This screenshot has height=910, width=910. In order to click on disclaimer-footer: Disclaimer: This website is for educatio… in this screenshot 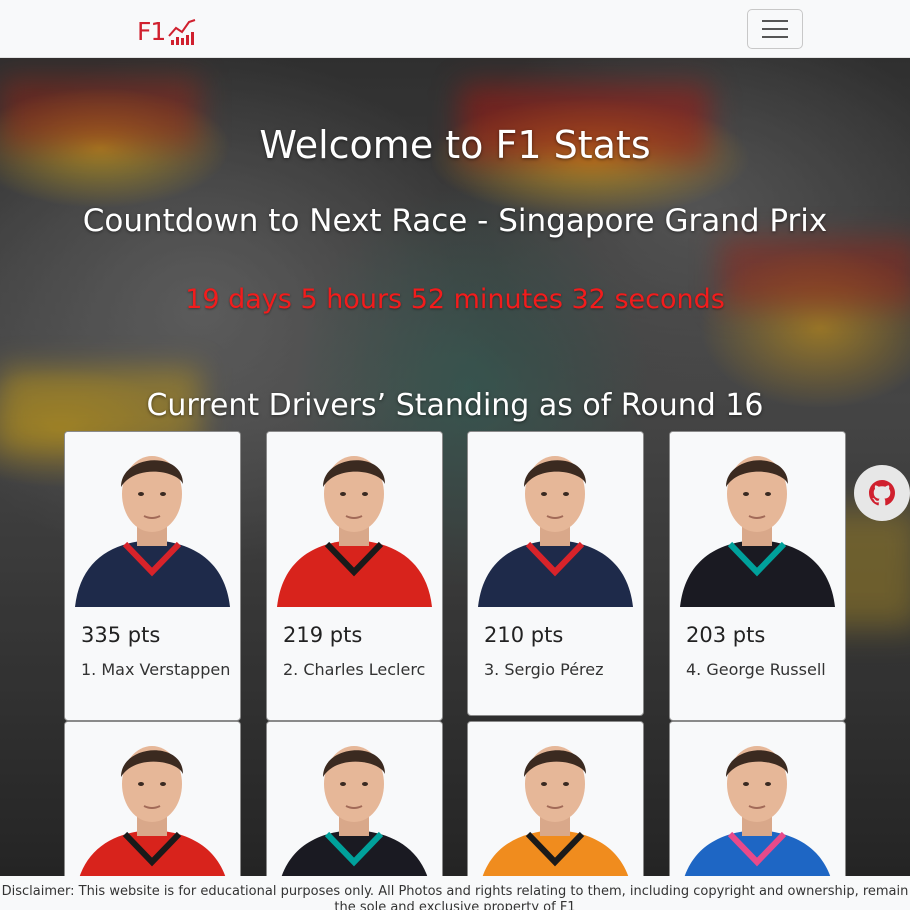, I will do `click(455, 893)`.